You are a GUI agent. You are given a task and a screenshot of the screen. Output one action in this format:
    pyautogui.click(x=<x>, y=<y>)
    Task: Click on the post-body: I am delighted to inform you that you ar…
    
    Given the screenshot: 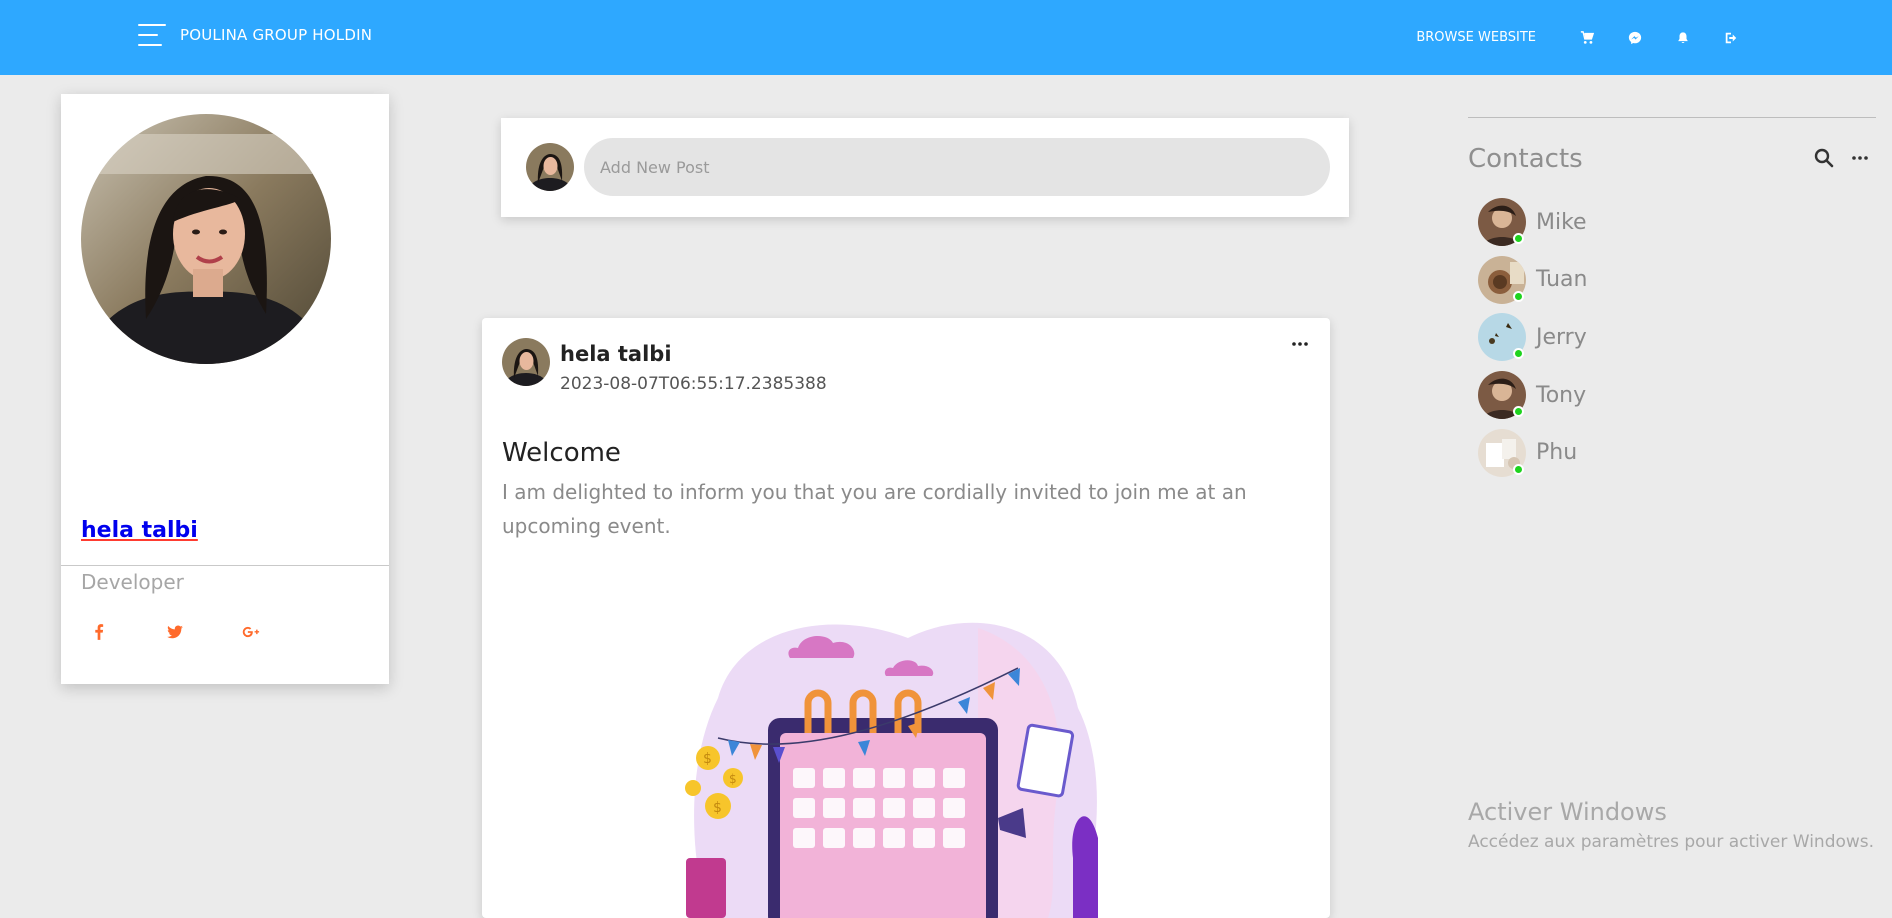 What is the action you would take?
    pyautogui.click(x=874, y=509)
    